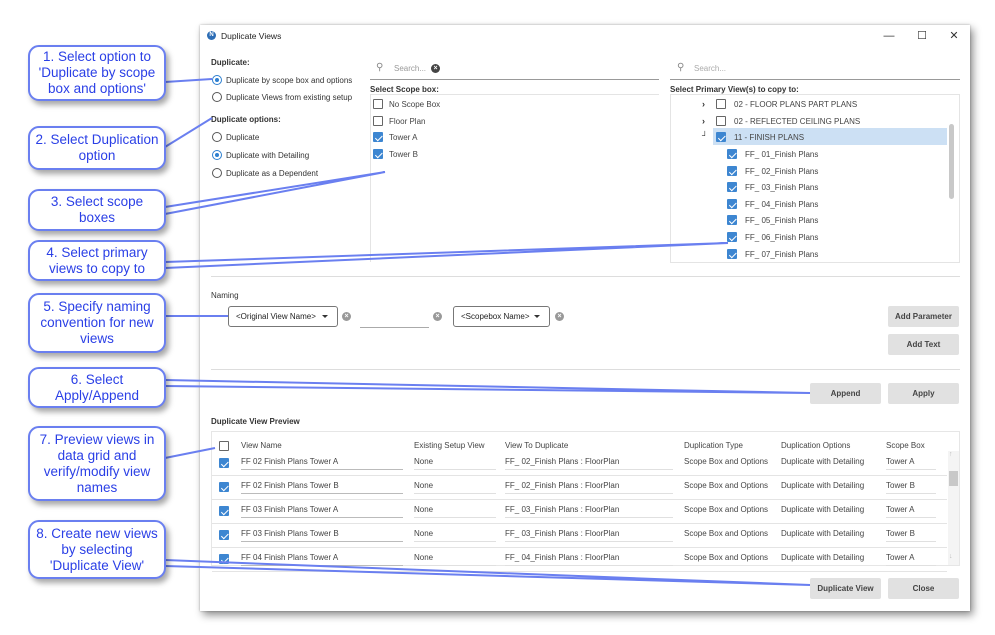 The width and height of the screenshot is (995, 635). I want to click on item-label: No Scope Box, so click(415, 104).